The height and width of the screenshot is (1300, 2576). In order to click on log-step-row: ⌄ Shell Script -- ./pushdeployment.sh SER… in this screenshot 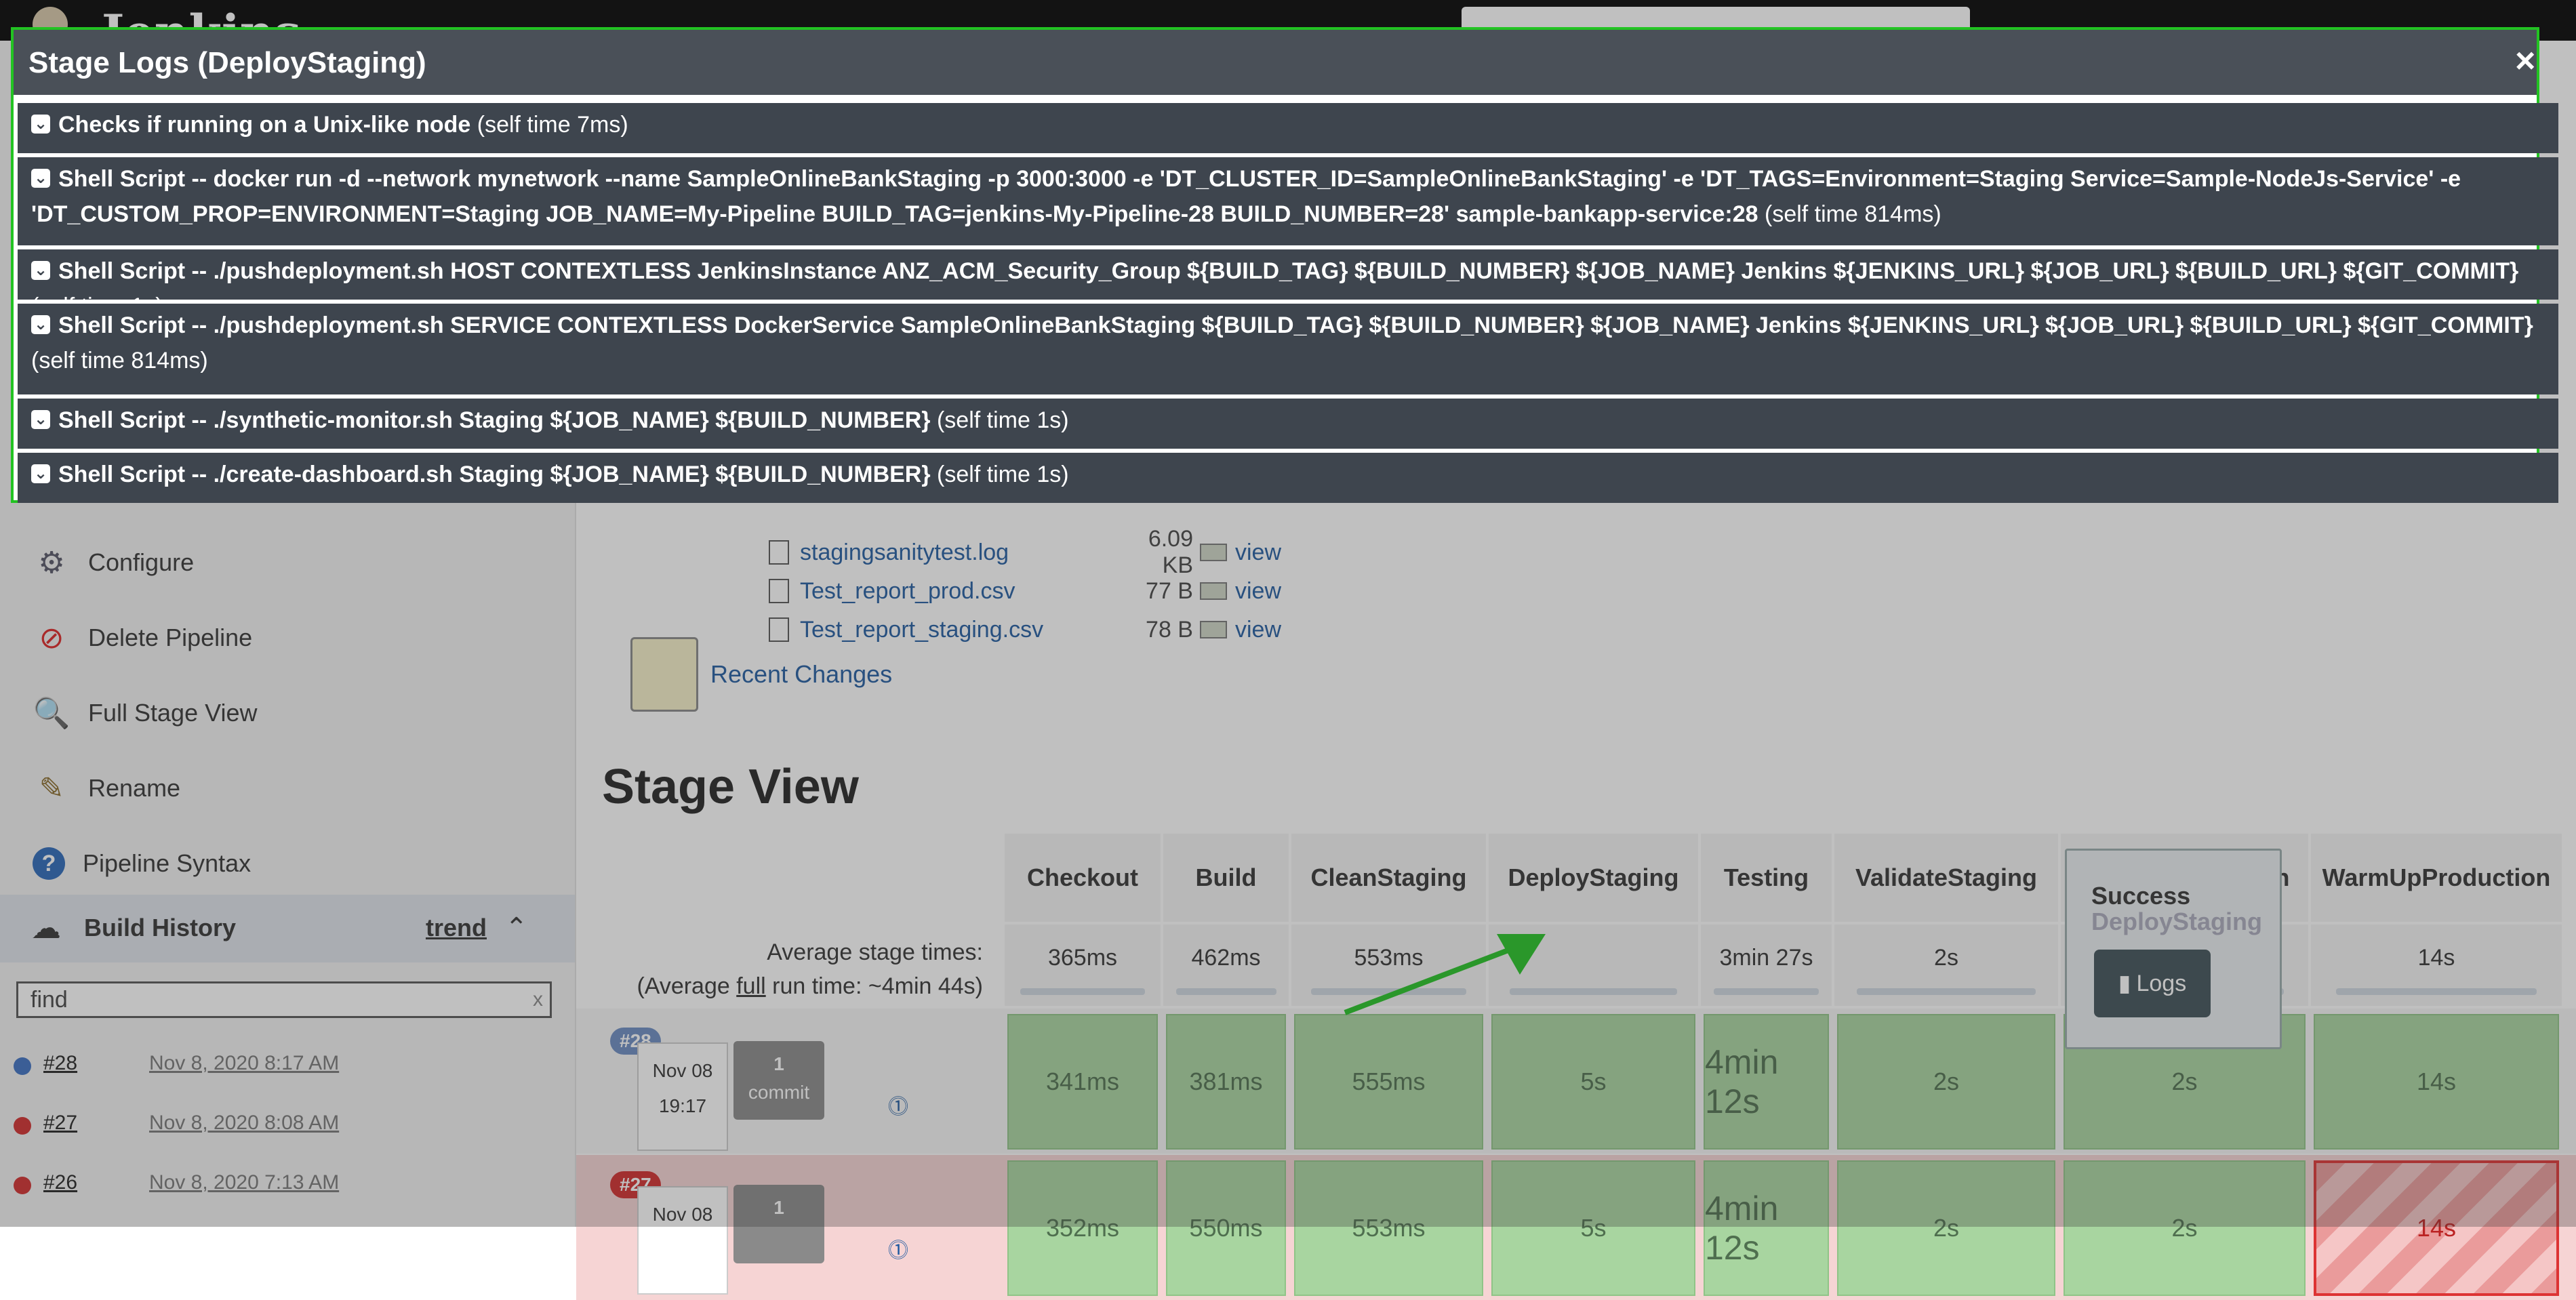, I will do `click(1288, 349)`.